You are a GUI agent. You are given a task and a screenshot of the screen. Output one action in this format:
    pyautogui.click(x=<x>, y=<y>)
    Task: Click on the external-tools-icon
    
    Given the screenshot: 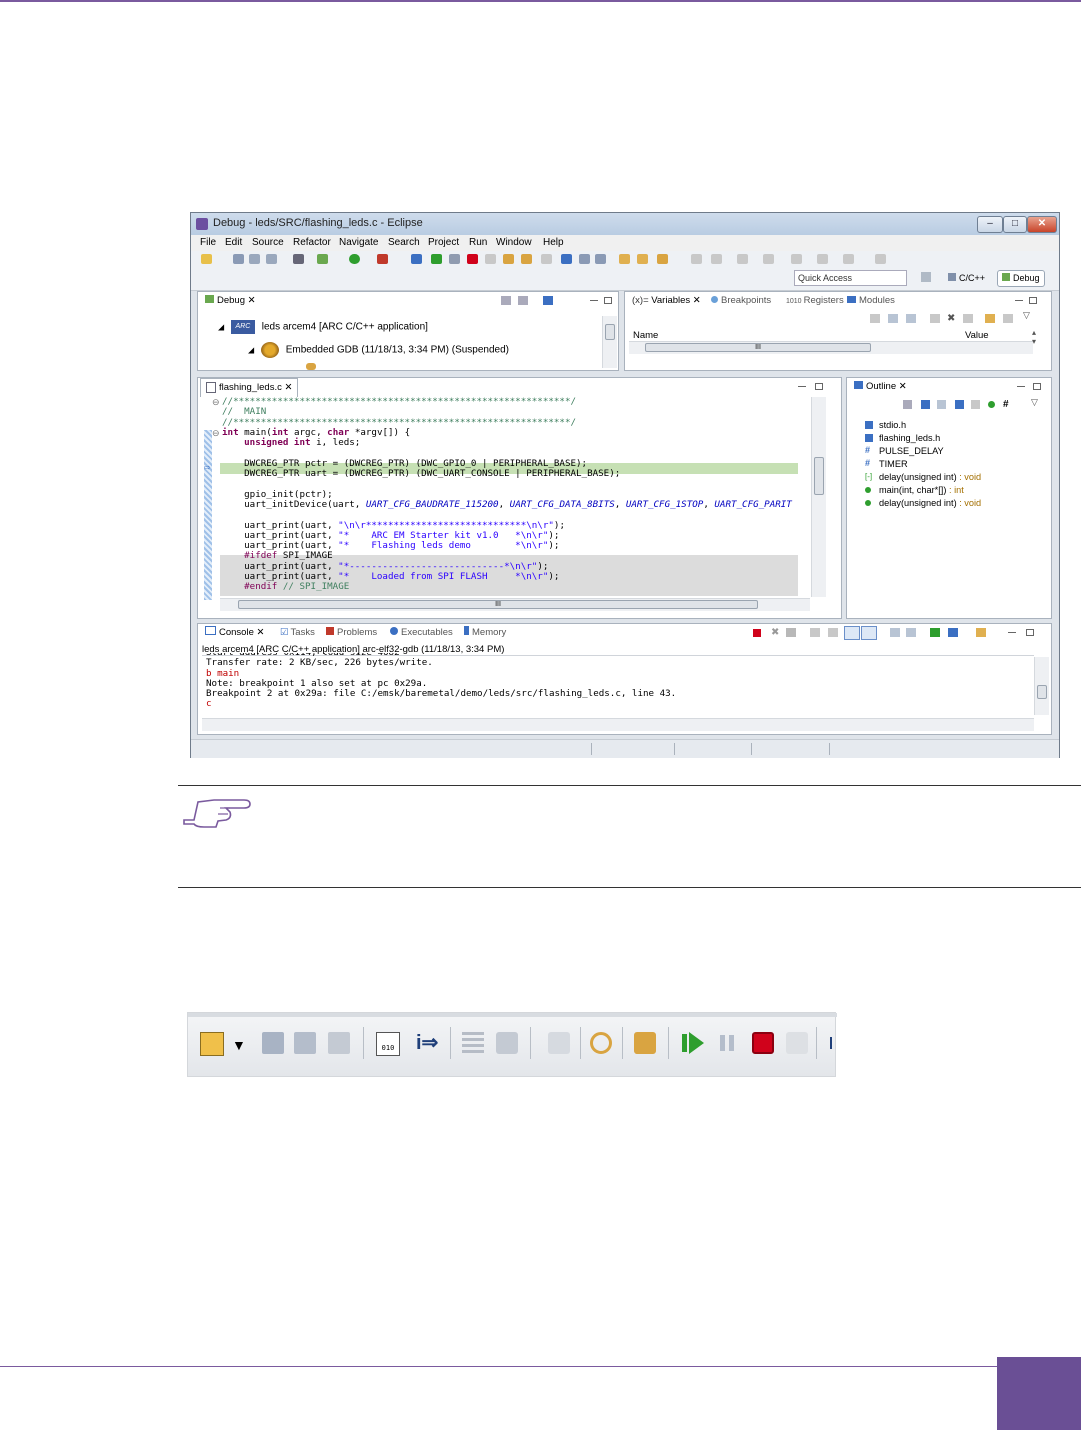 What is the action you would take?
    pyautogui.click(x=382, y=259)
    